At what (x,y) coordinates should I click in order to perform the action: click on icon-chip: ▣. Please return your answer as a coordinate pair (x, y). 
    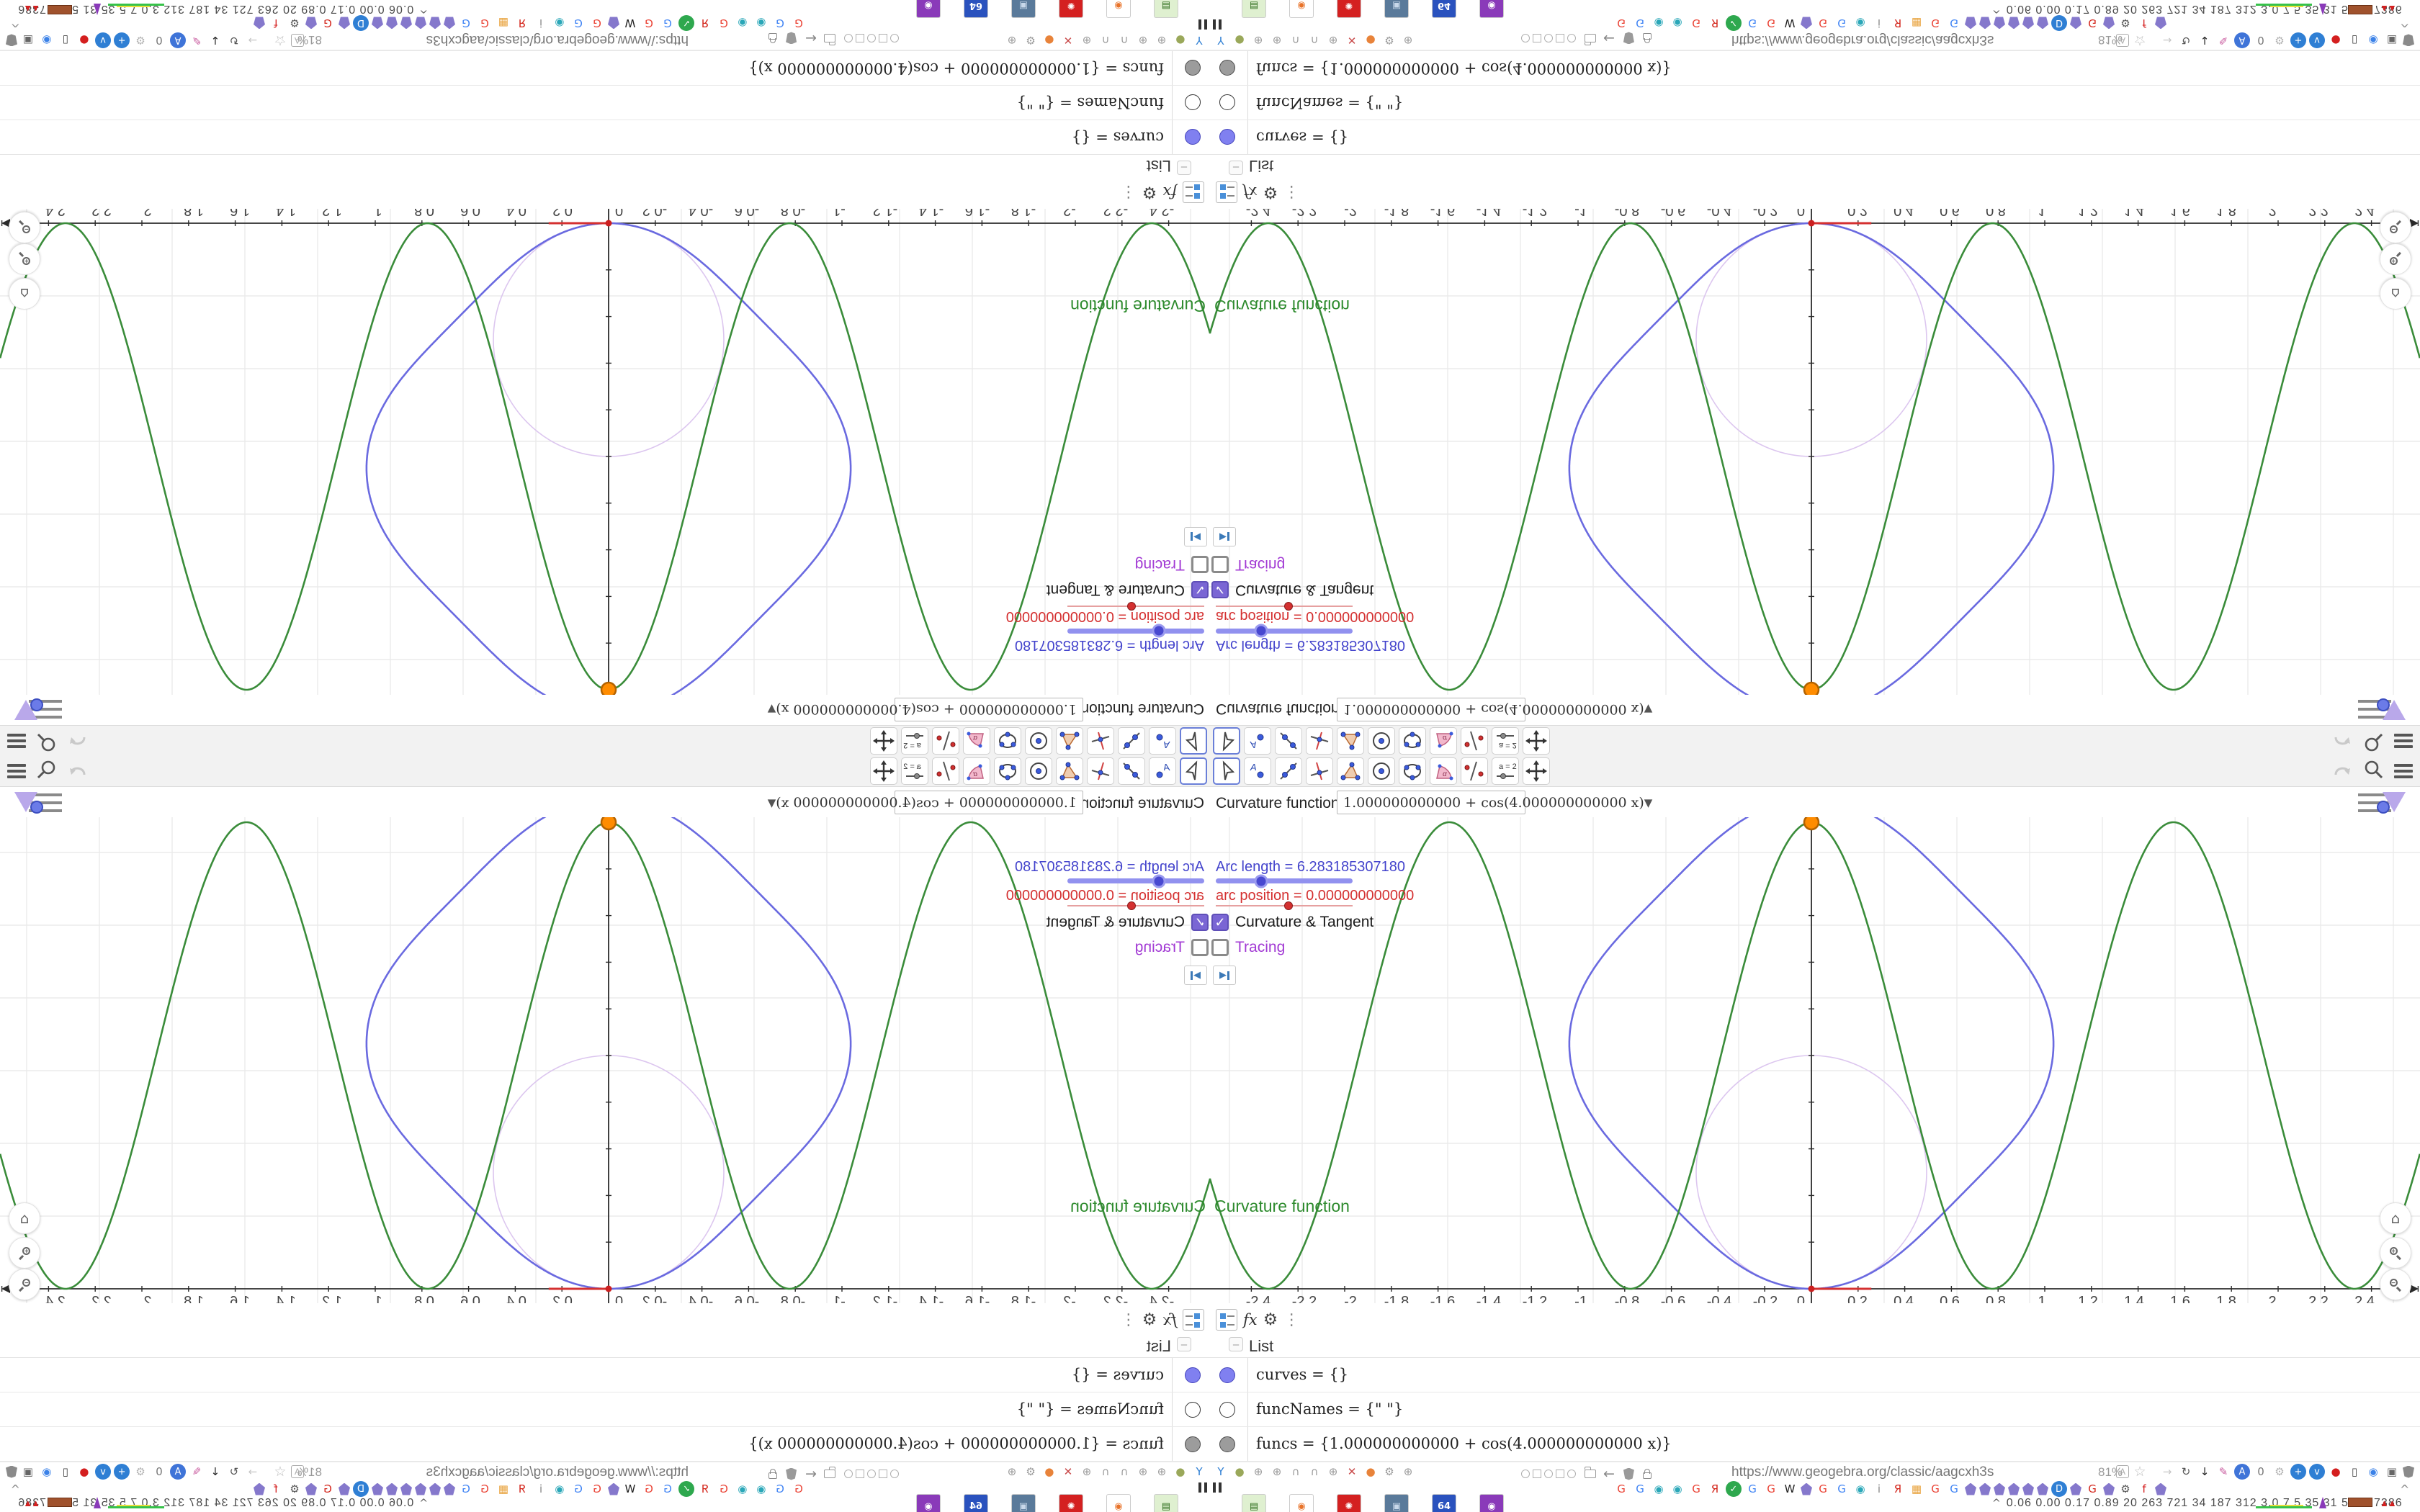
    Looking at the image, I should click on (28, 1472).